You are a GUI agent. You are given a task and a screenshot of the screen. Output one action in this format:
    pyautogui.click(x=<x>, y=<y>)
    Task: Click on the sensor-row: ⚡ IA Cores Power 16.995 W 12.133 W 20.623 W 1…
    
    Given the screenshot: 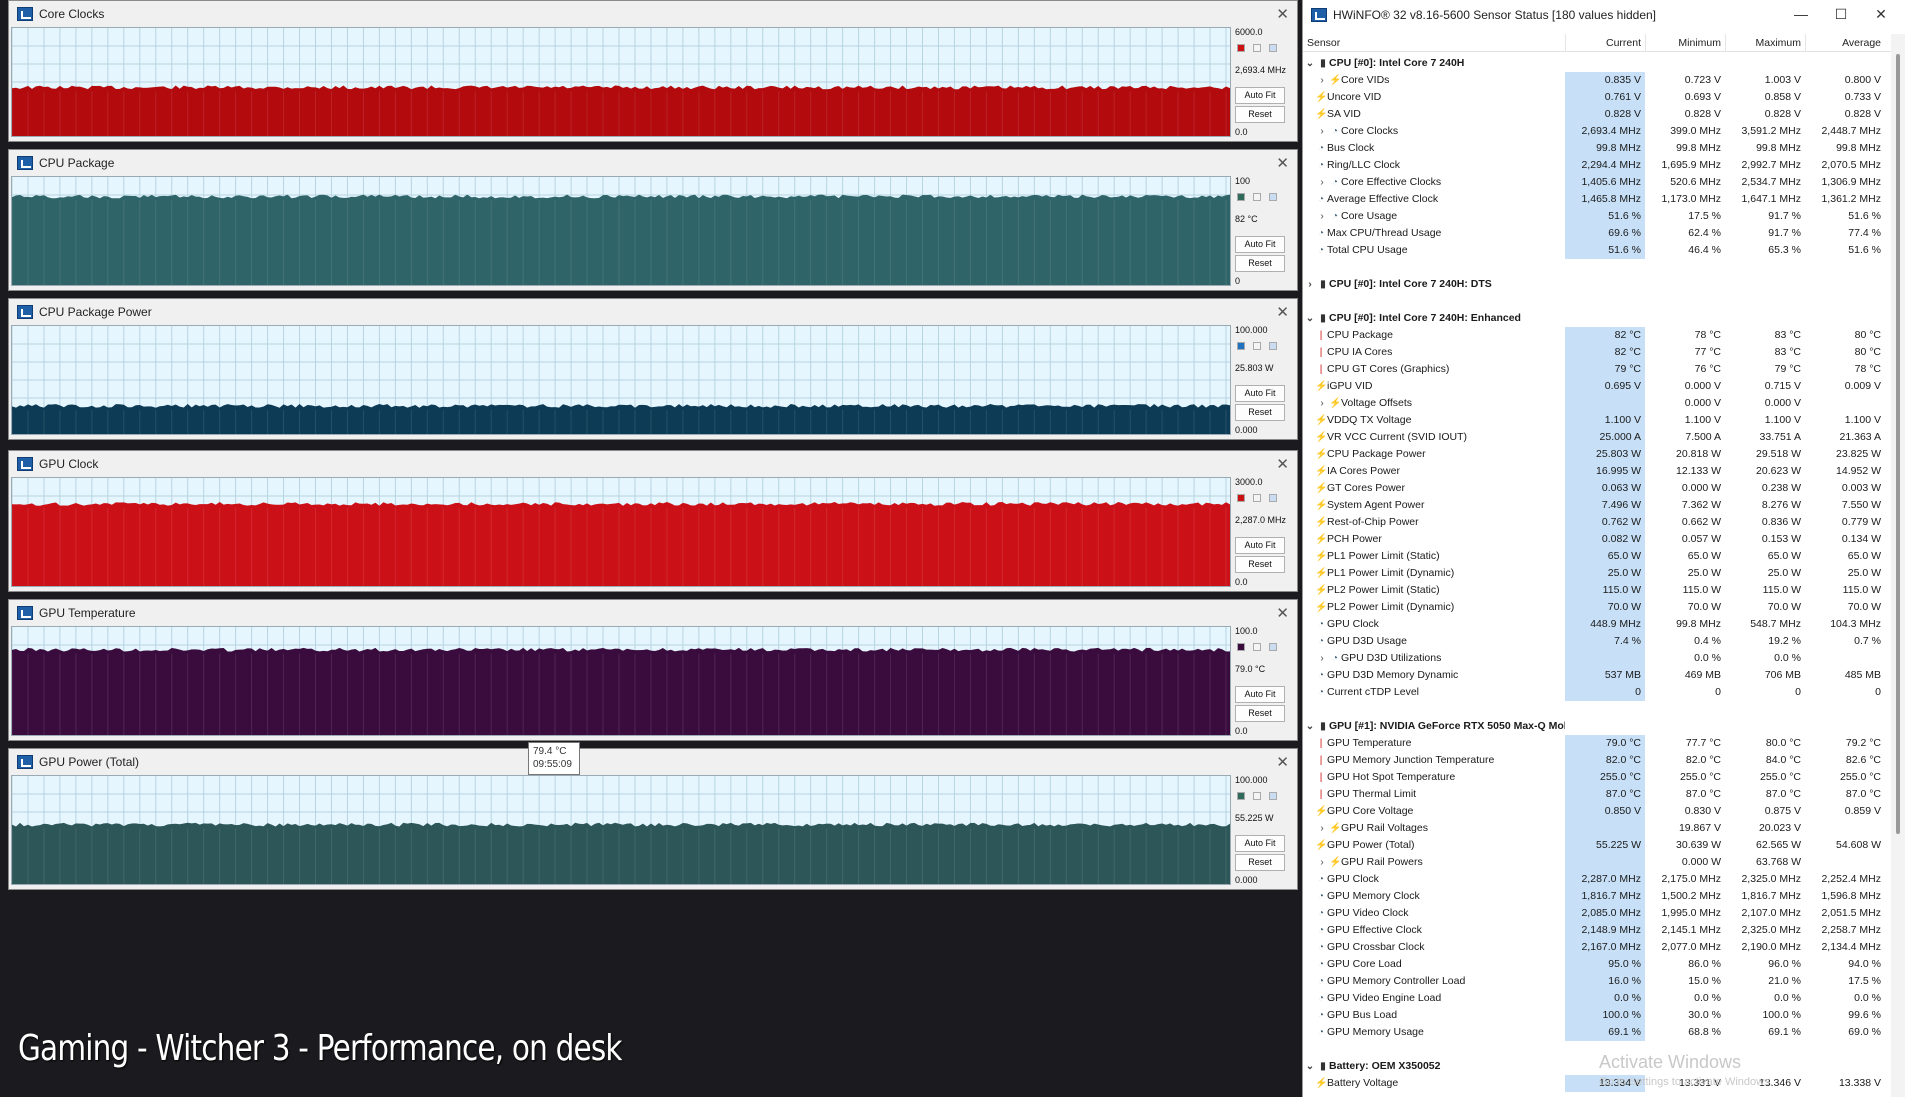 What is the action you would take?
    pyautogui.click(x=1597, y=471)
    